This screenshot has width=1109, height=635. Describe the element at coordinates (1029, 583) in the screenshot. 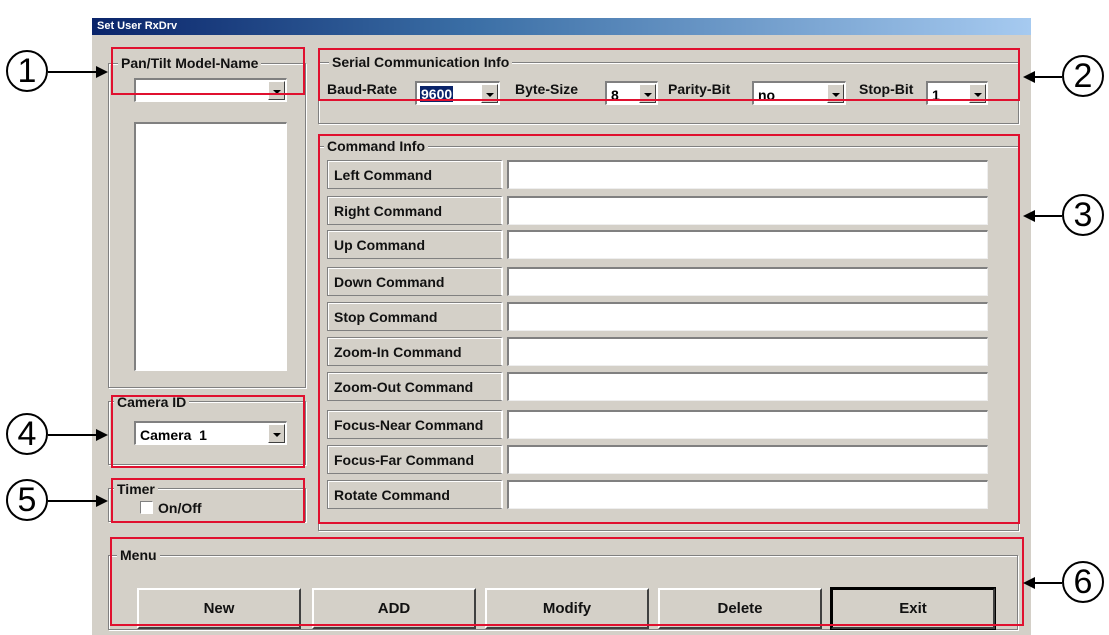

I see `callout-6-arrowhead` at that location.